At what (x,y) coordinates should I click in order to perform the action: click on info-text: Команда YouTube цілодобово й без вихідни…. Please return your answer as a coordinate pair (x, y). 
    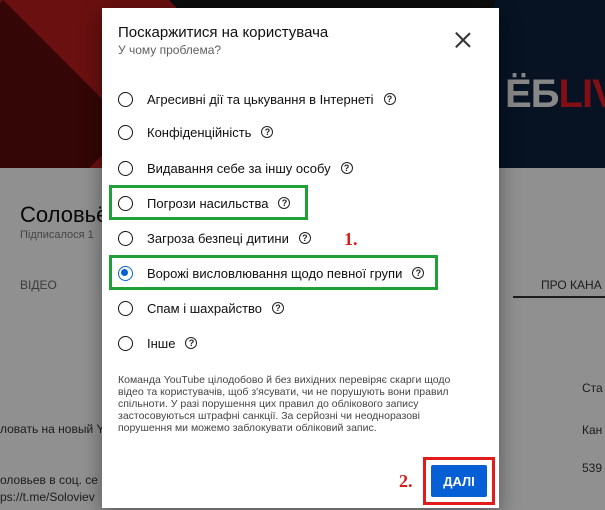
    Looking at the image, I should click on (284, 404).